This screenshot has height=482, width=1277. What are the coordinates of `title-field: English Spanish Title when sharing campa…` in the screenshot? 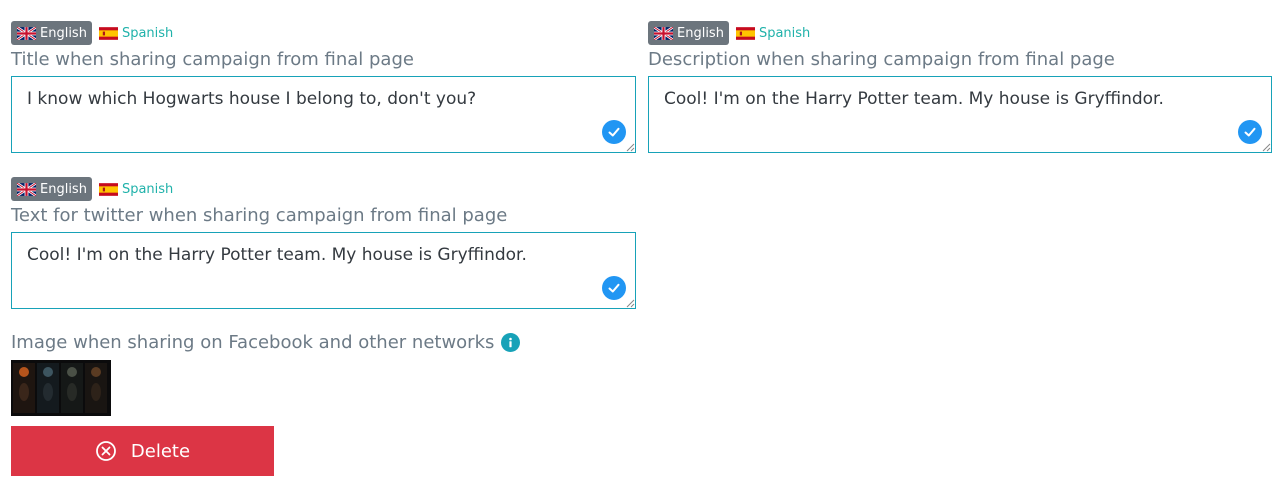 It's located at (323, 87).